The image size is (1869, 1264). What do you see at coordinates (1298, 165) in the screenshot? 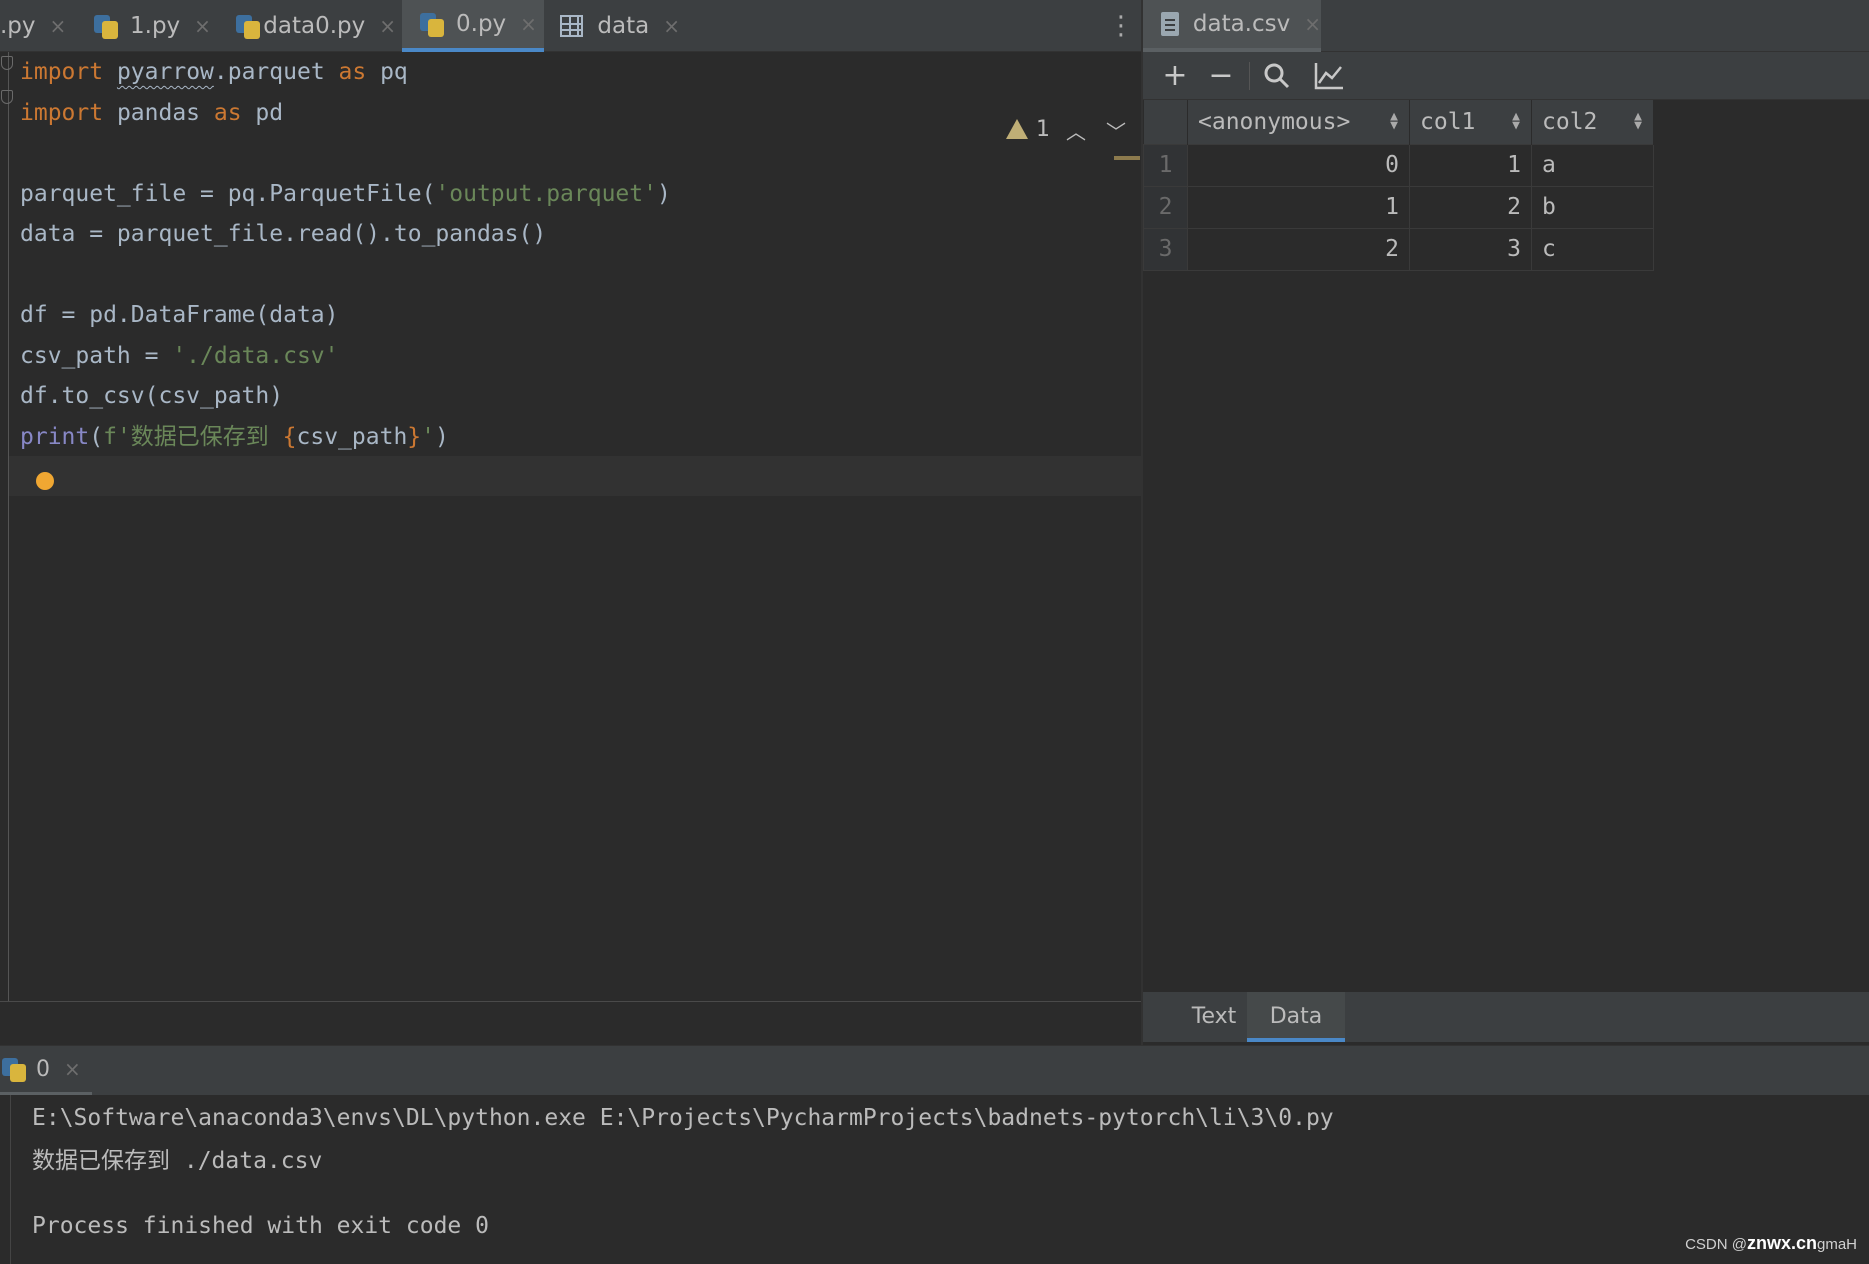
I see `table-cell: 0` at bounding box center [1298, 165].